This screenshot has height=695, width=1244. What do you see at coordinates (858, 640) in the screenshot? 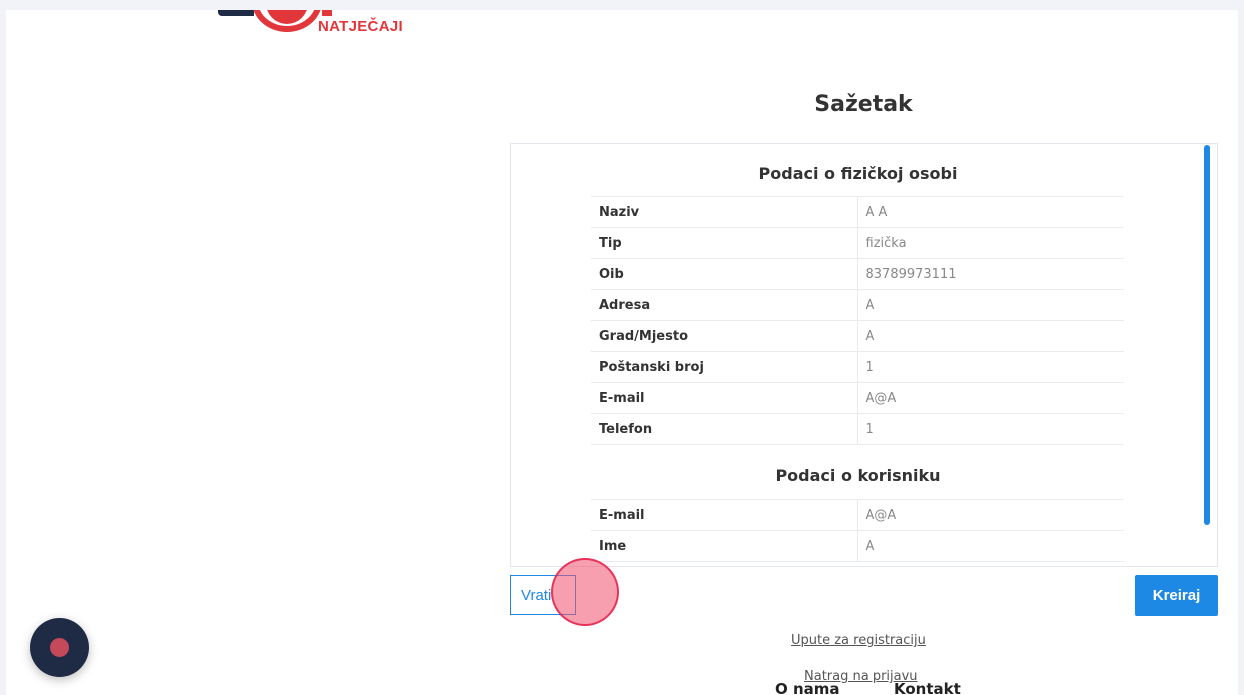
I see `registration-guide-link: Upute za registraciju` at bounding box center [858, 640].